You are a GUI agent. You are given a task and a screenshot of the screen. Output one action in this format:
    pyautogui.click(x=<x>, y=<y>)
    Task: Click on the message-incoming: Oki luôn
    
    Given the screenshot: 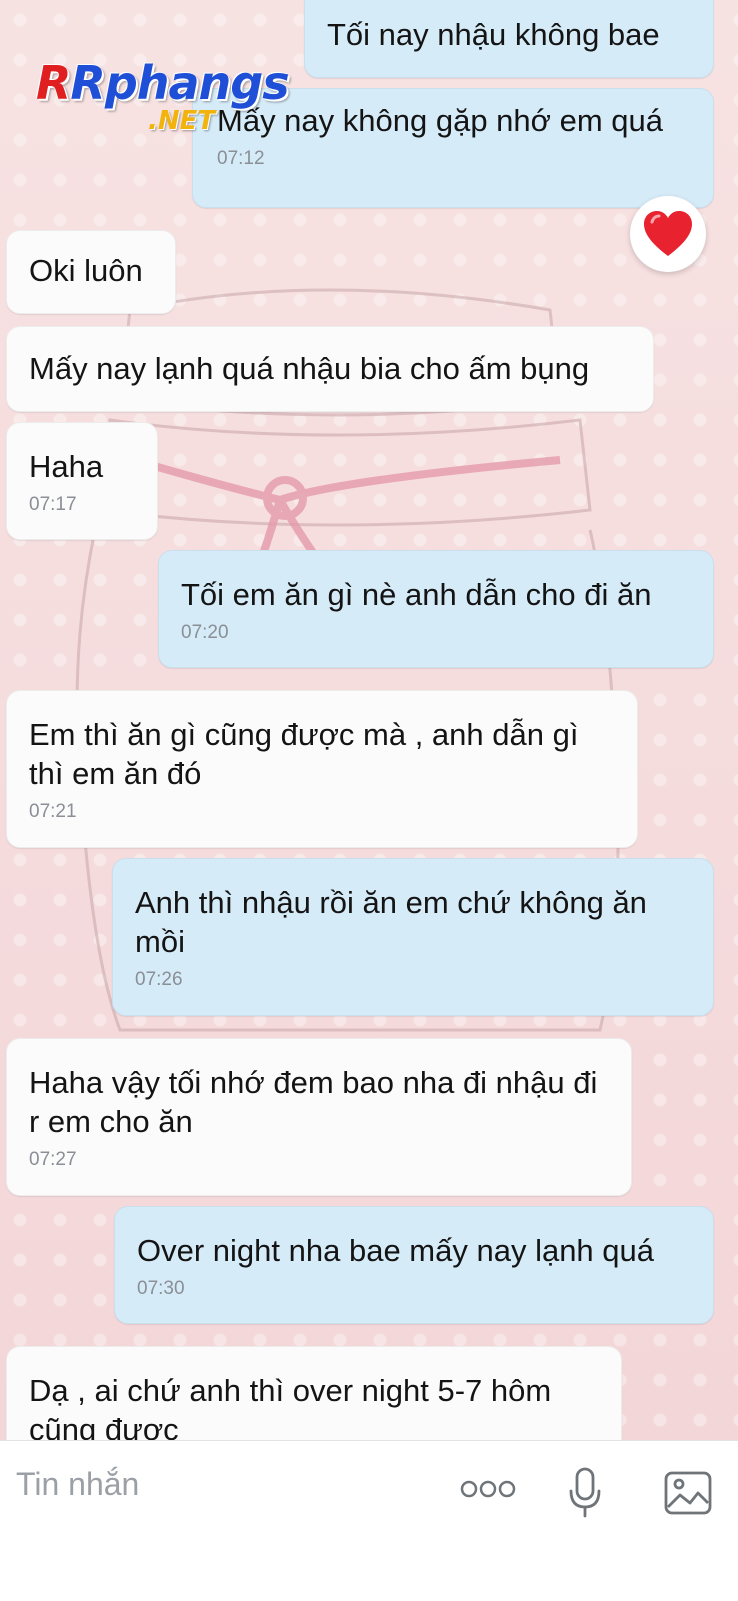 What is the action you would take?
    pyautogui.click(x=91, y=272)
    